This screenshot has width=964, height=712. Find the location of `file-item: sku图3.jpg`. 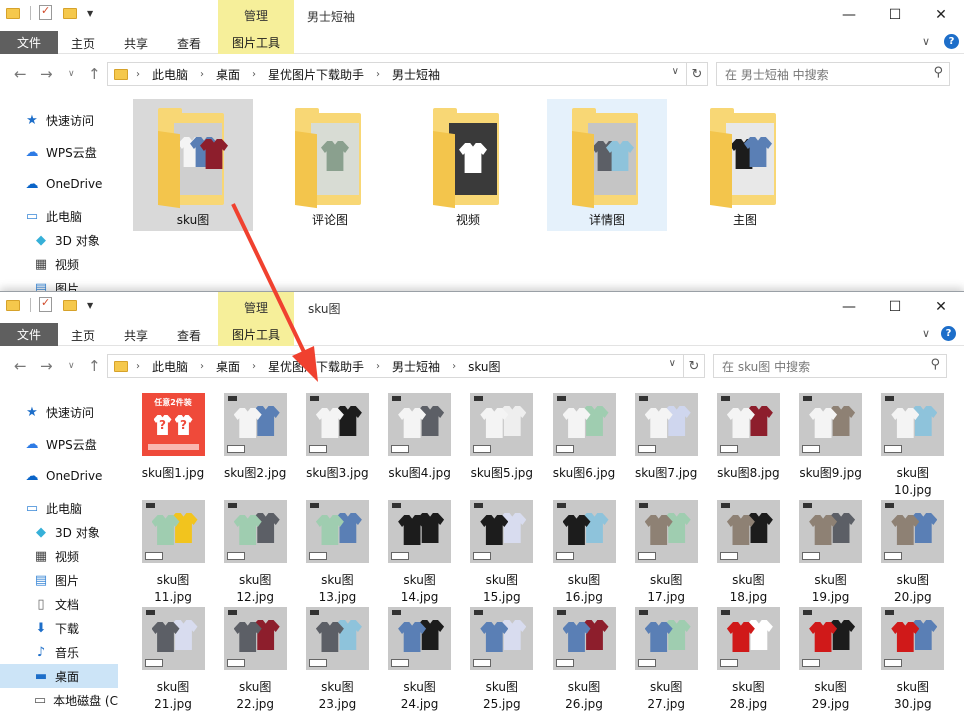

file-item: sku图3.jpg is located at coordinates (337, 437).